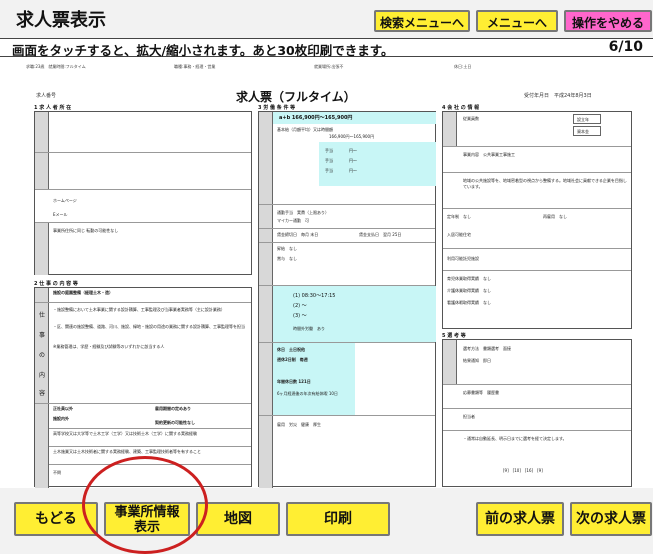  What do you see at coordinates (517, 21) in the screenshot?
I see `menu-button: メニューへ` at bounding box center [517, 21].